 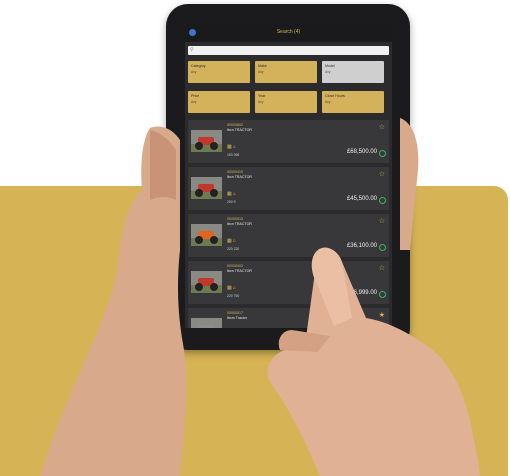 What do you see at coordinates (195, 96) in the screenshot?
I see `filter-label: Price` at bounding box center [195, 96].